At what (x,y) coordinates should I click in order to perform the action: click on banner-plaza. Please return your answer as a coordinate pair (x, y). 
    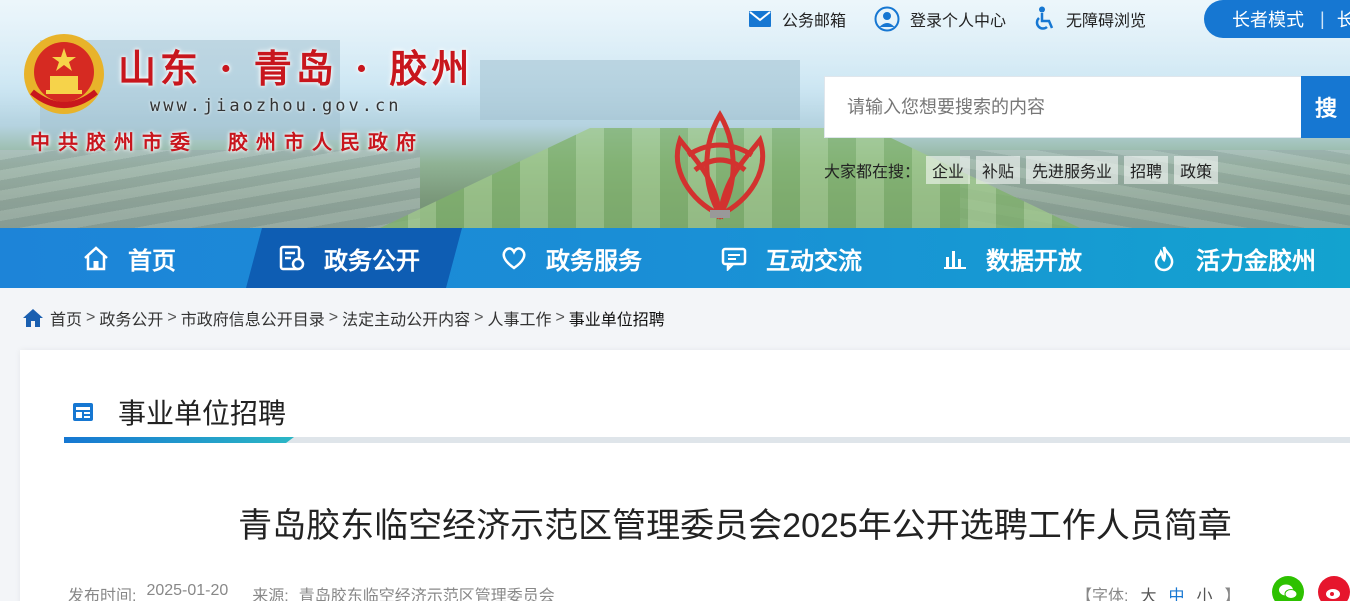
    Looking at the image, I should click on (210, 189).